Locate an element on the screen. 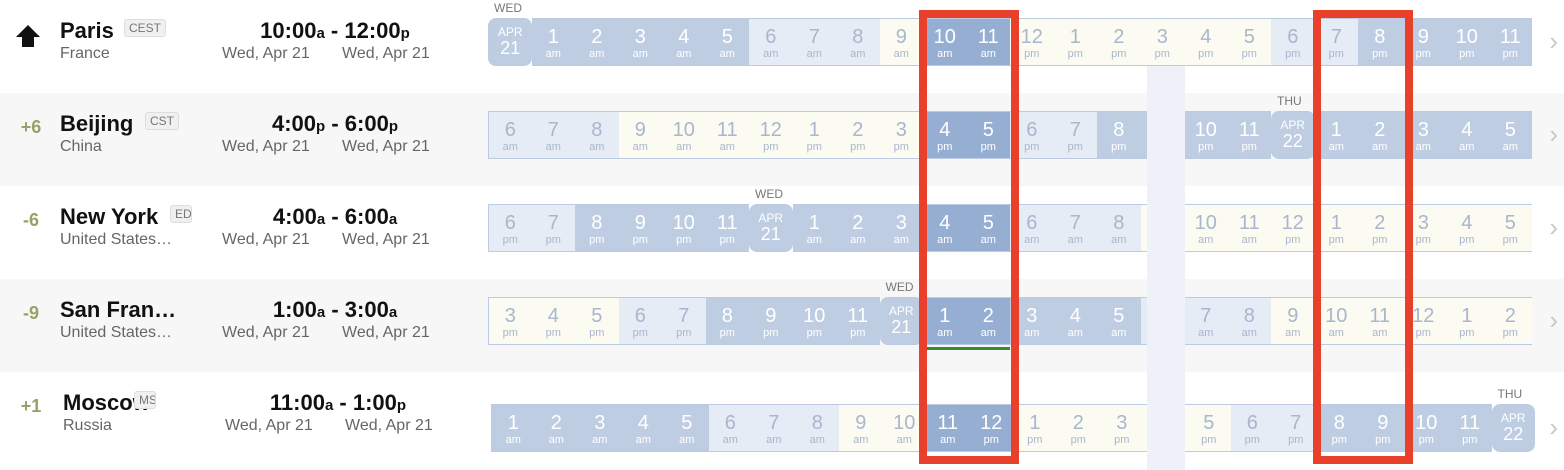 The width and height of the screenshot is (1564, 470). selected-hour-cell: 5 pm is located at coordinates (988, 135).